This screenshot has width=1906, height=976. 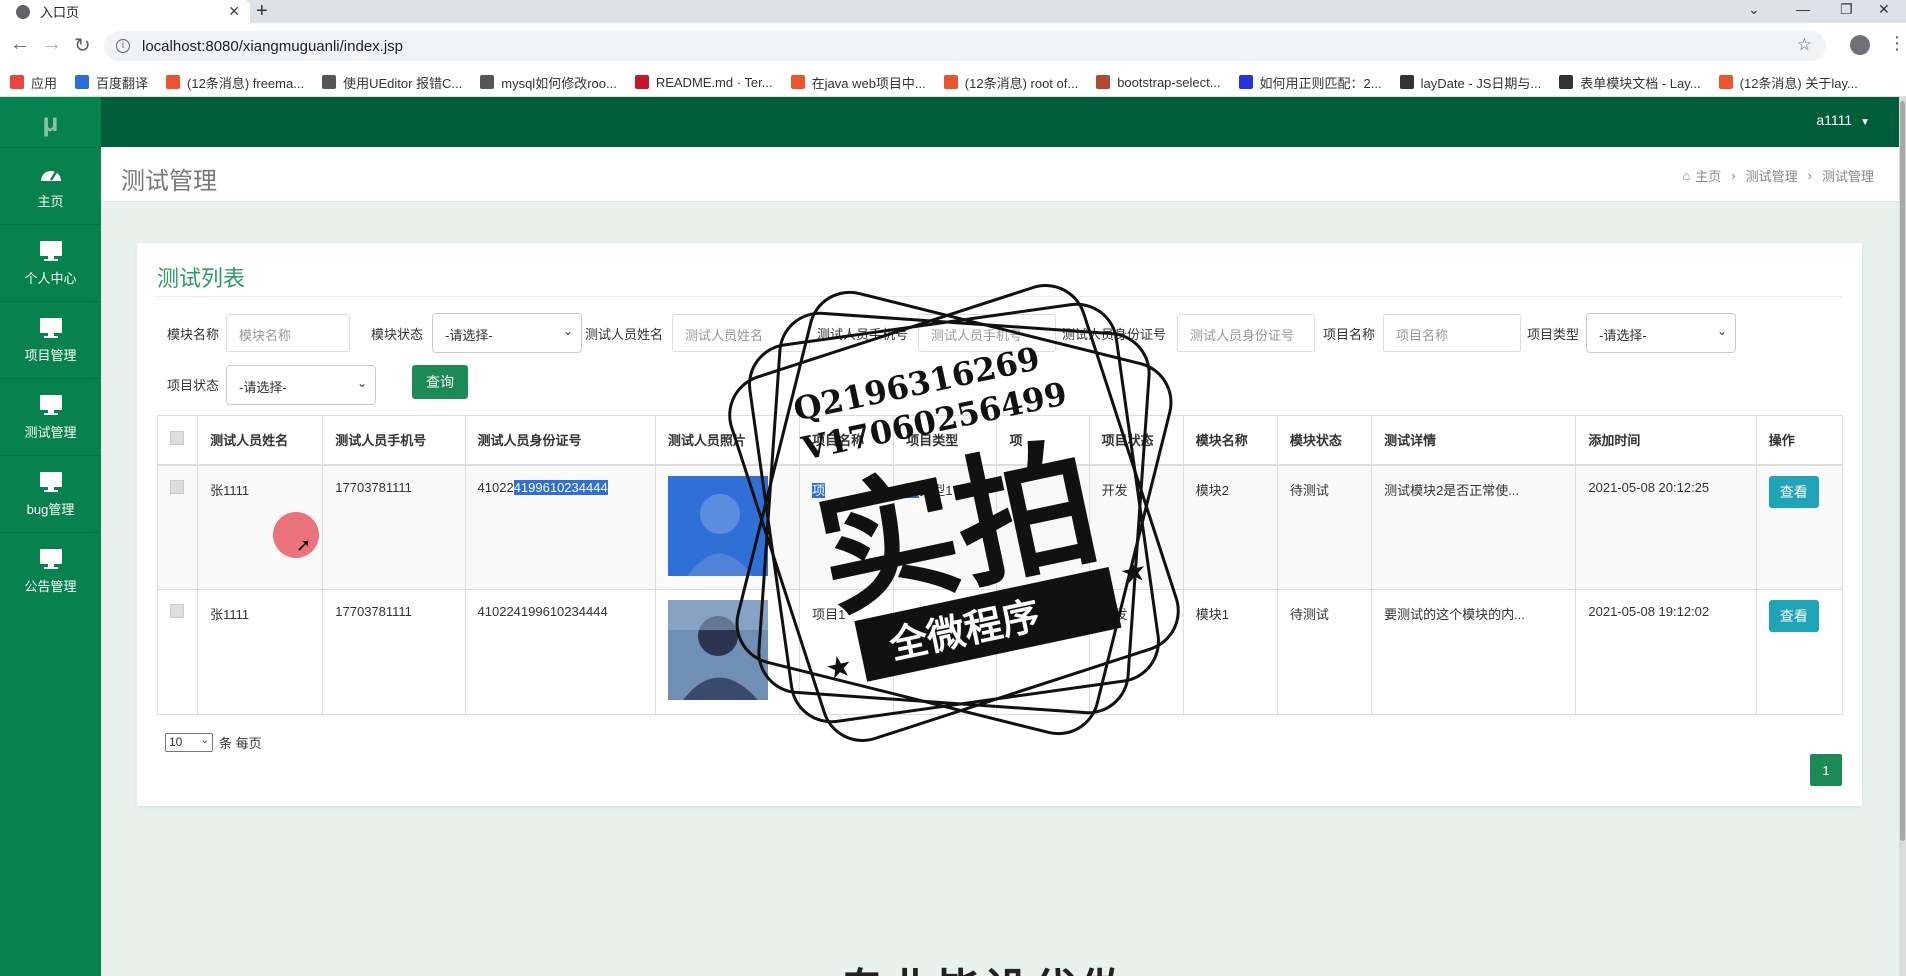 What do you see at coordinates (1846, 9) in the screenshot?
I see `restore-button: ❐` at bounding box center [1846, 9].